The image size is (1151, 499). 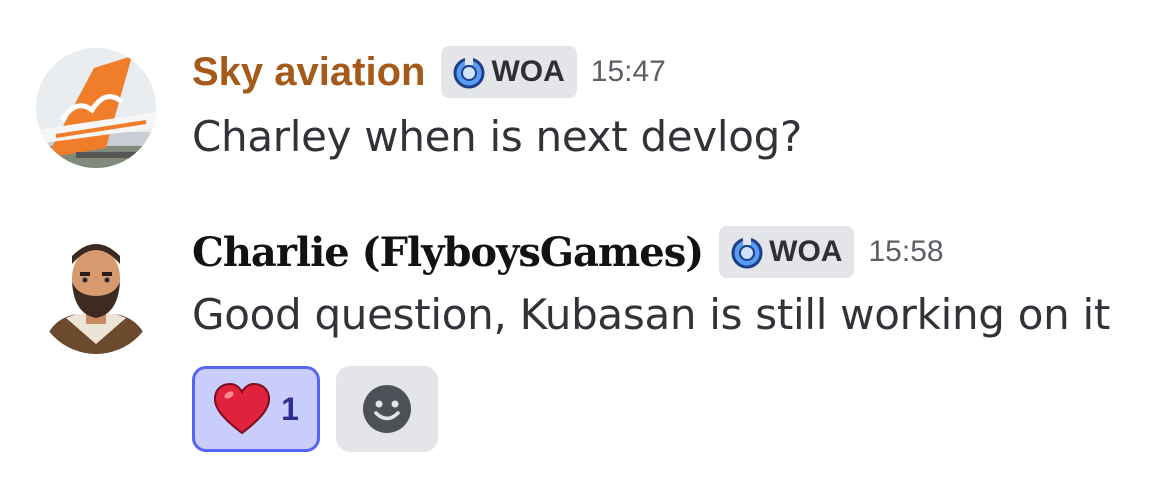 I want to click on smiley-add-reaction-icon, so click(x=387, y=409).